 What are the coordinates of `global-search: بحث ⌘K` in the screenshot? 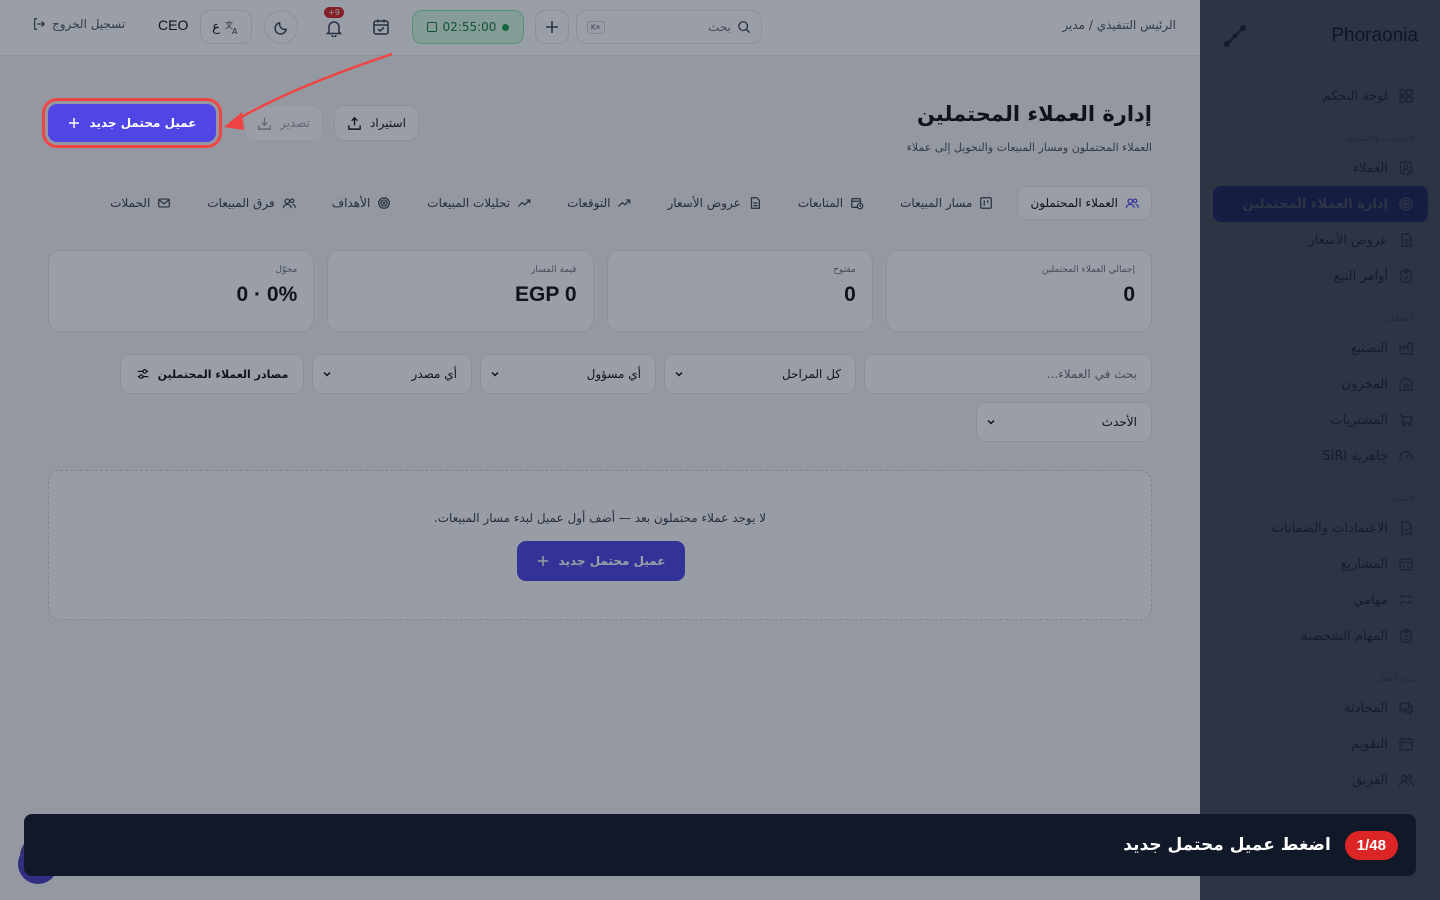 It's located at (669, 27).